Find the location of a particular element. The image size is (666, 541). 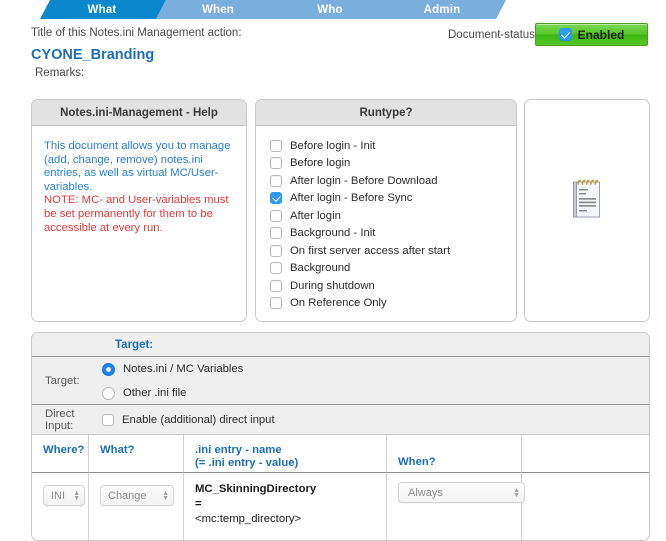

runtype-option-label: On Reference Only is located at coordinates (338, 303).